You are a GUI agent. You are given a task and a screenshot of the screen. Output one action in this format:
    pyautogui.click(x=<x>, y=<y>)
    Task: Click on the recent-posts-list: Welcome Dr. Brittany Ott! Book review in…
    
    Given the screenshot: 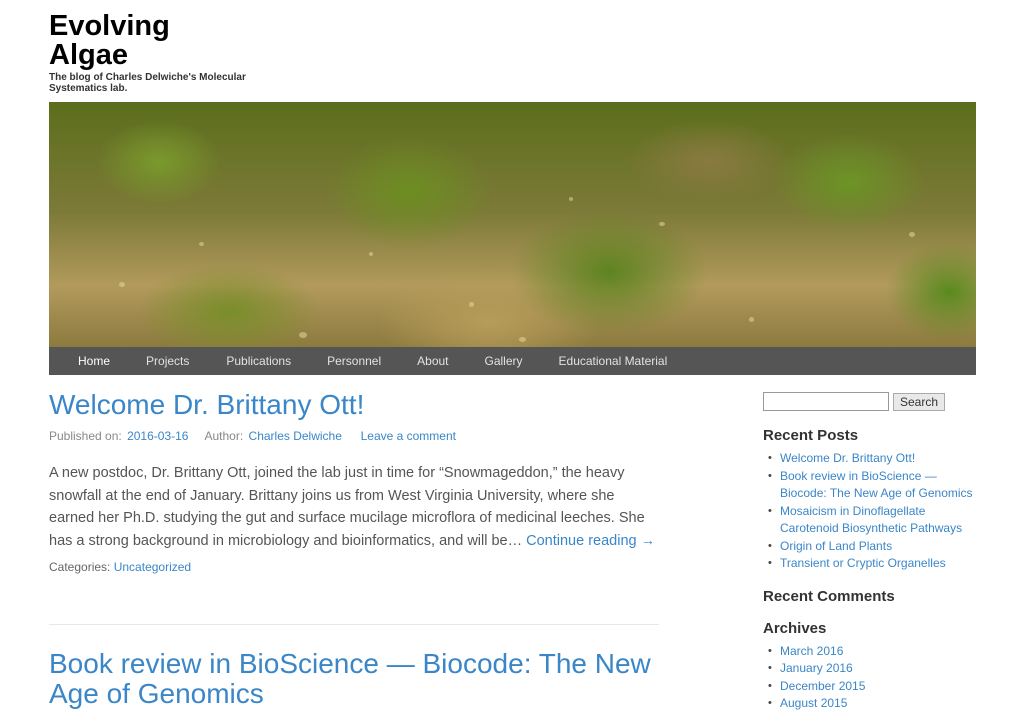 What is the action you would take?
    pyautogui.click(x=873, y=511)
    